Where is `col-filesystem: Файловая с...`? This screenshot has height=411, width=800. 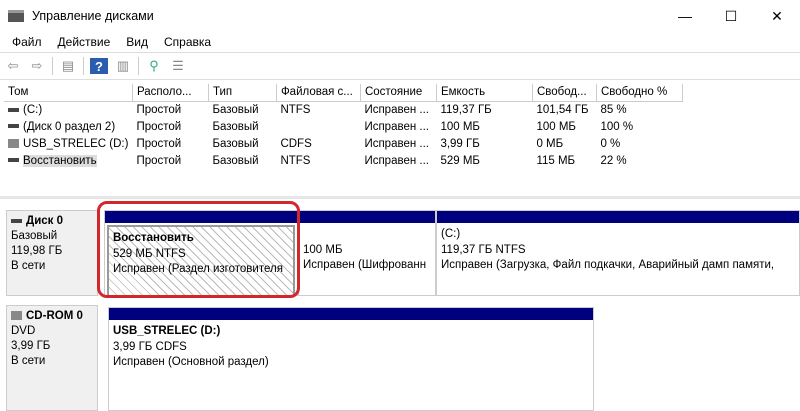
col-filesystem: Файловая с... is located at coordinates (318, 93).